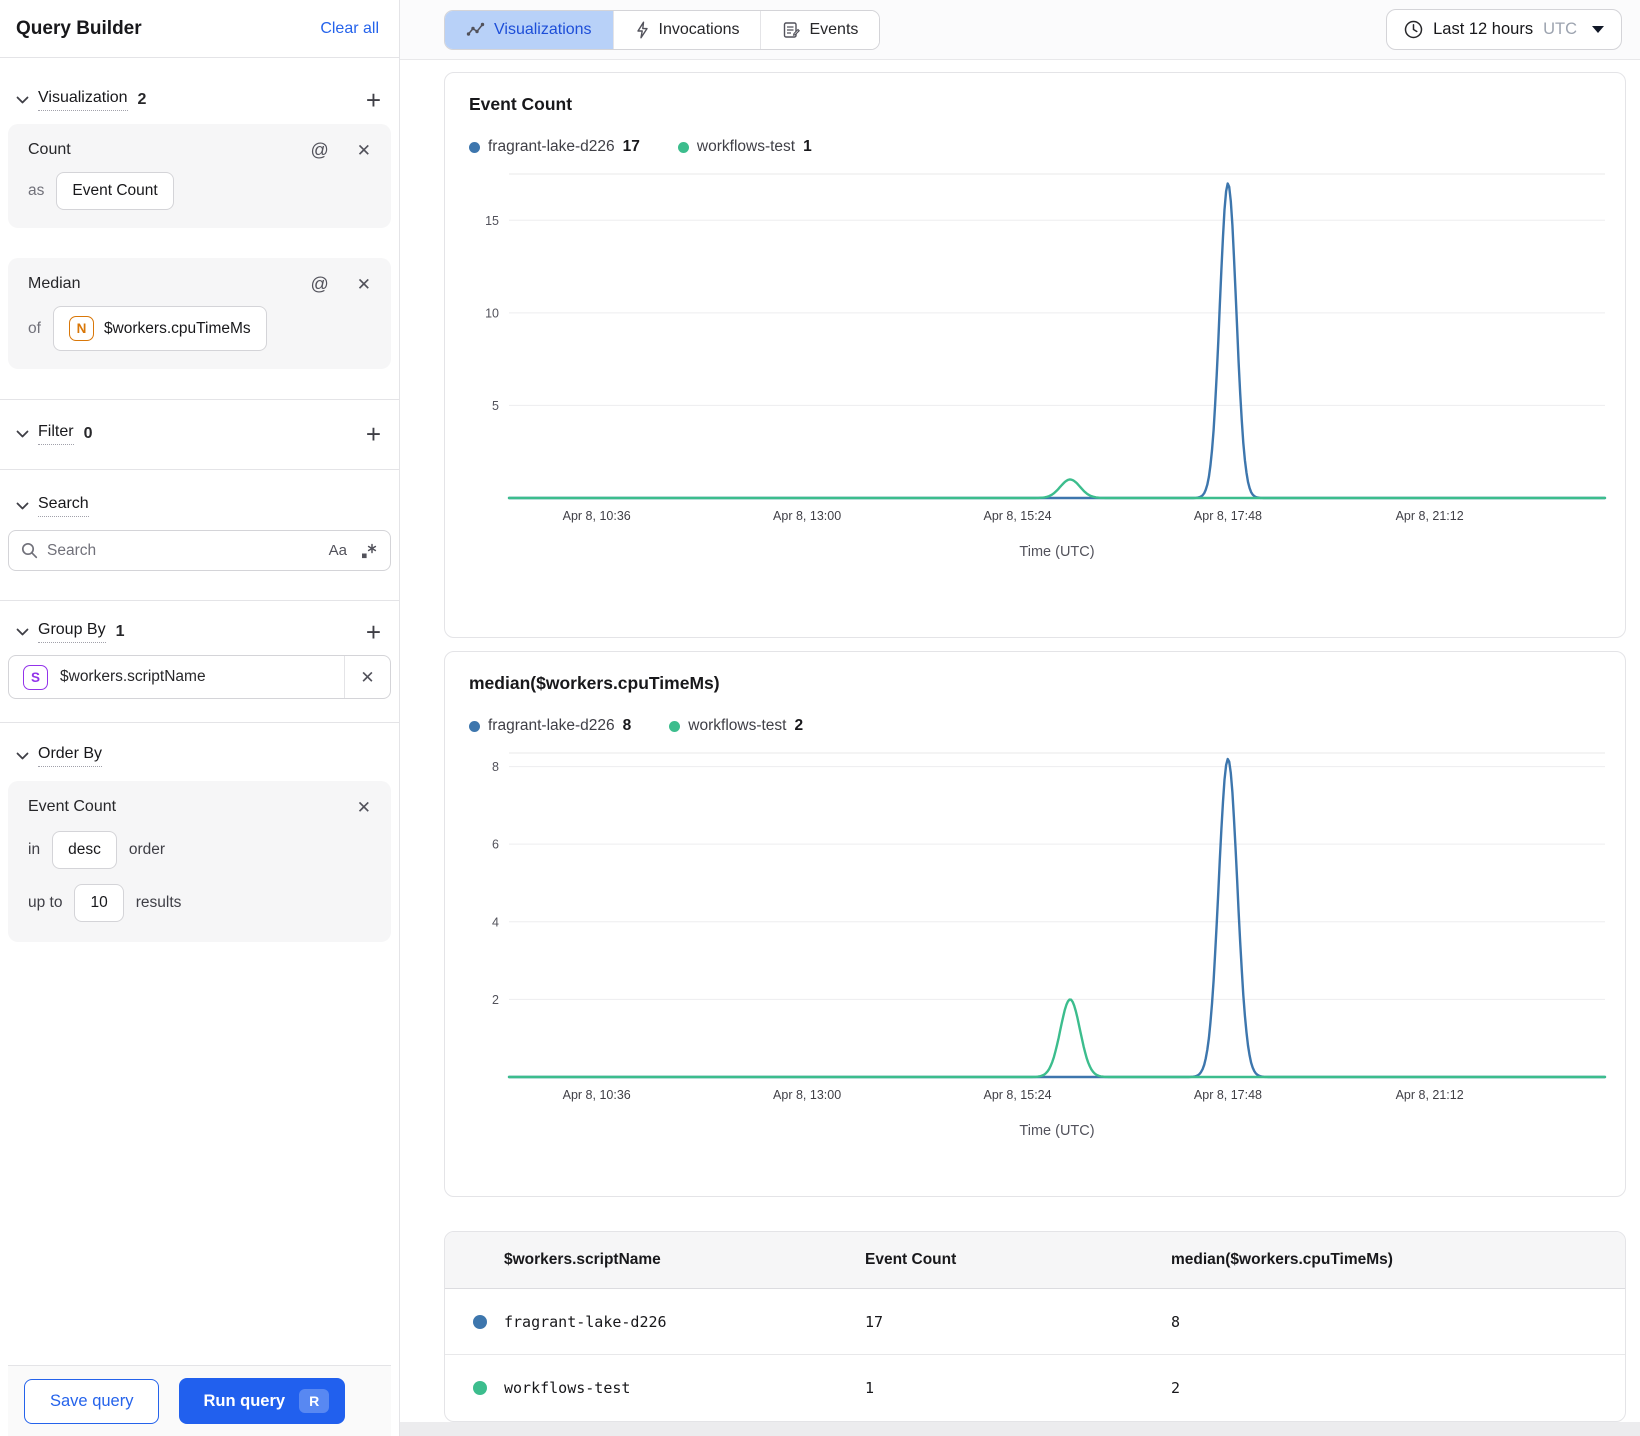 This screenshot has height=1436, width=1640. Describe the element at coordinates (495, 767) in the screenshot. I see `svg-text: 8` at that location.